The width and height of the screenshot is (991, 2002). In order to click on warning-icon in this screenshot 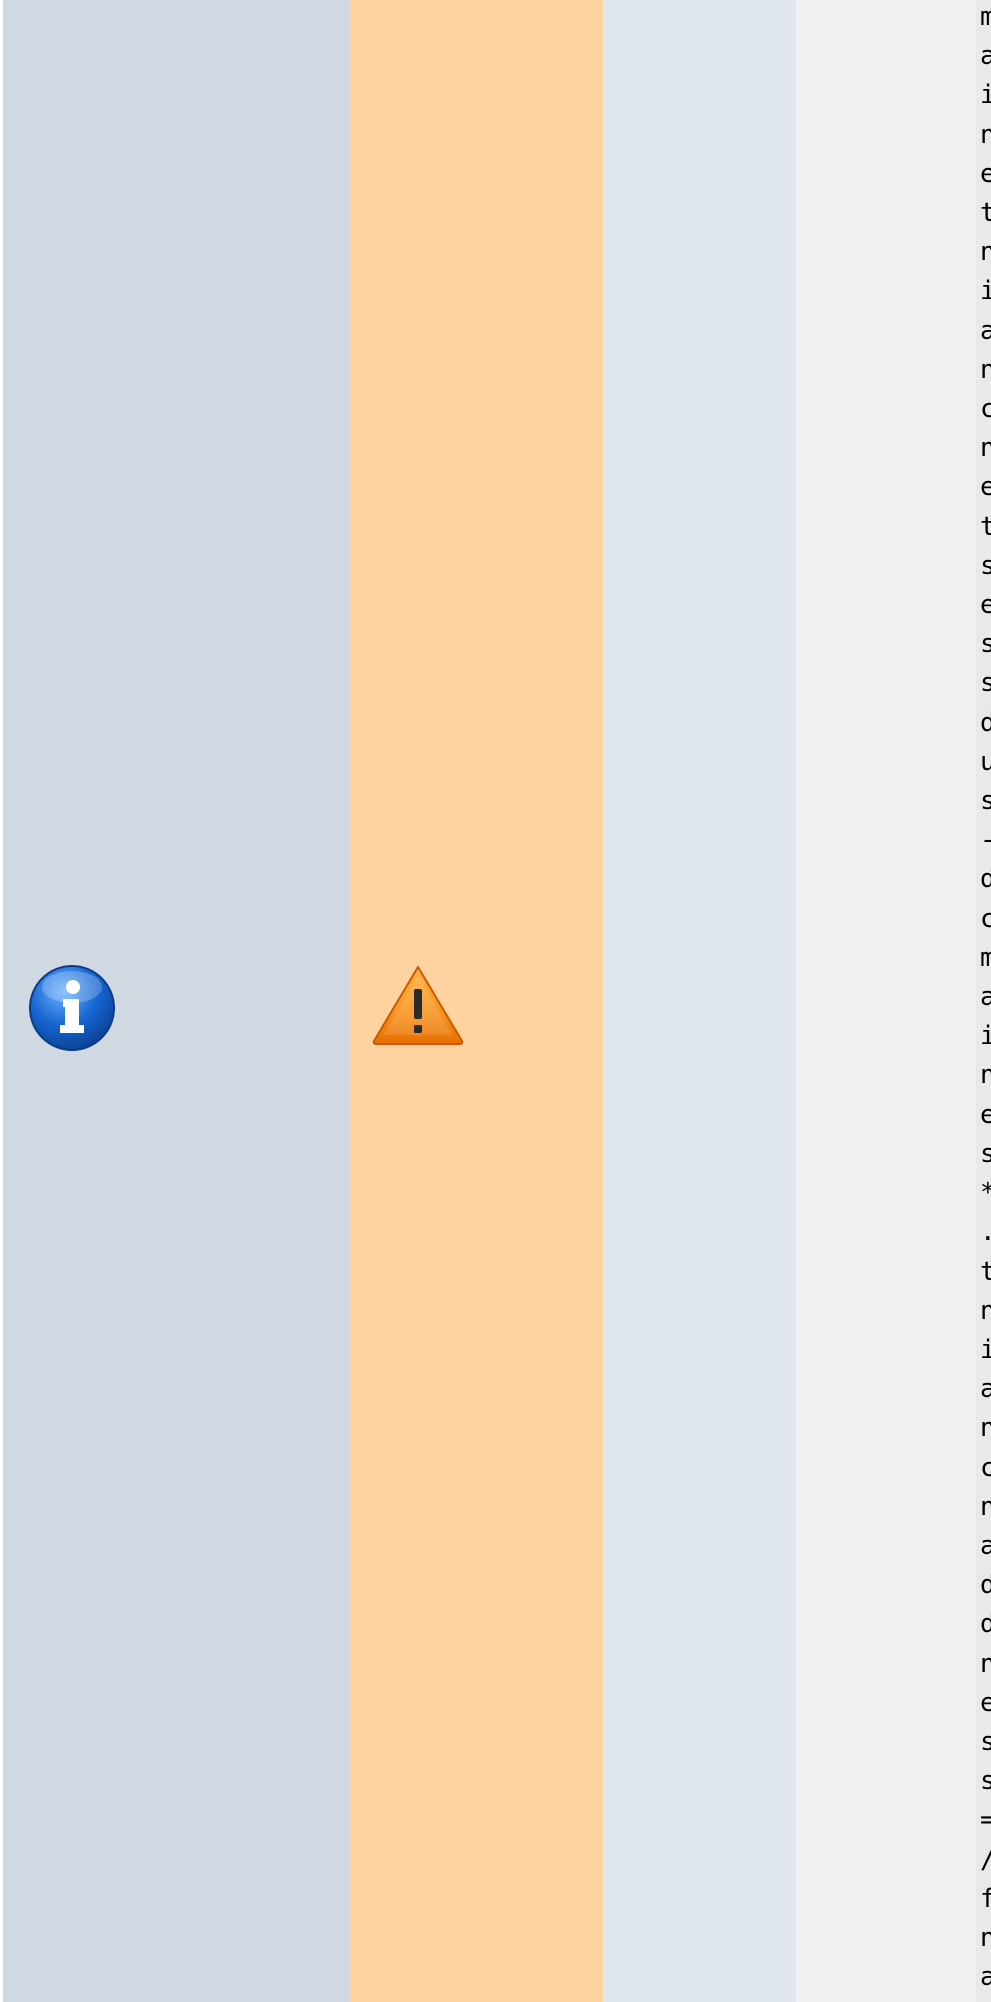, I will do `click(418, 1007)`.